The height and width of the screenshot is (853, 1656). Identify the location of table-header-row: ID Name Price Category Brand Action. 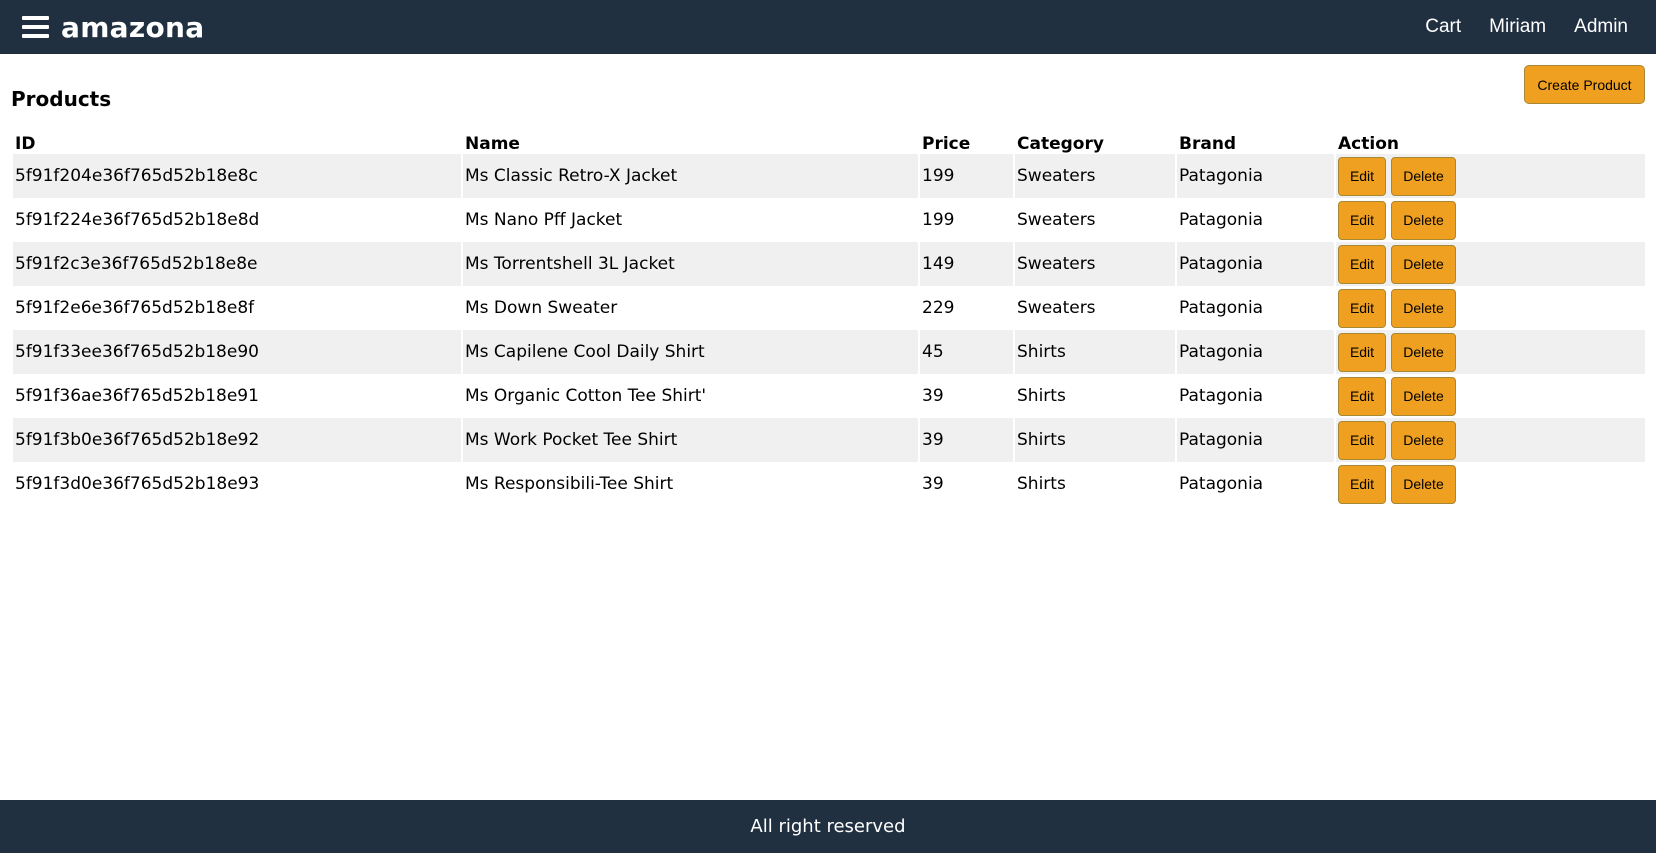
(829, 142).